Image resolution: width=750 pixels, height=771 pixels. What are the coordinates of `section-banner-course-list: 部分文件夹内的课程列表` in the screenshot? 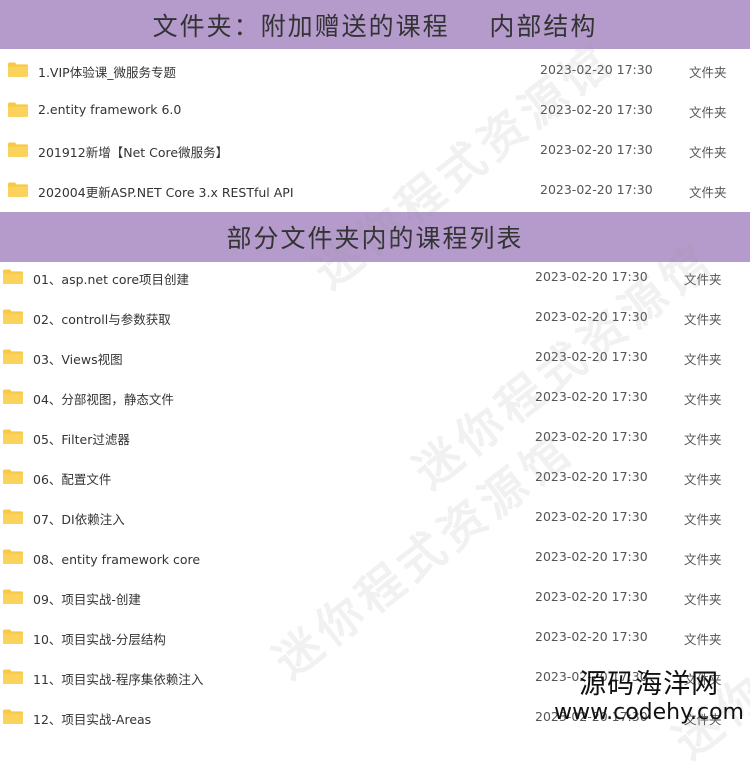 It's located at (375, 237).